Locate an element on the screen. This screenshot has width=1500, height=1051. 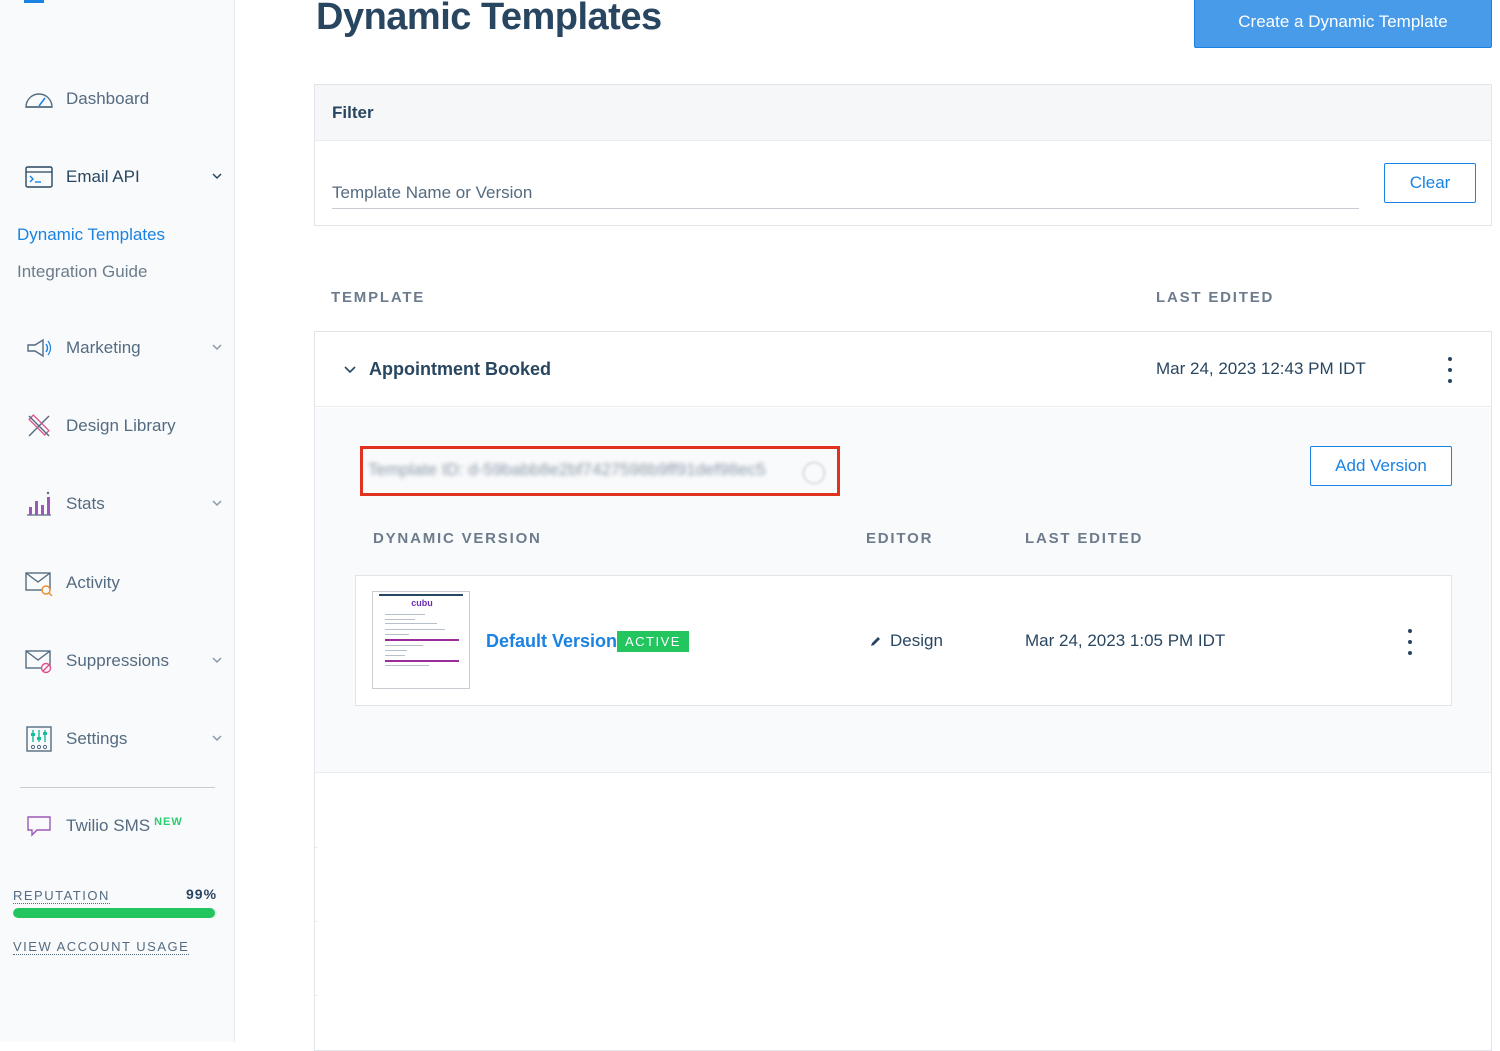
stats-bar-chart-icon is located at coordinates (39, 504).